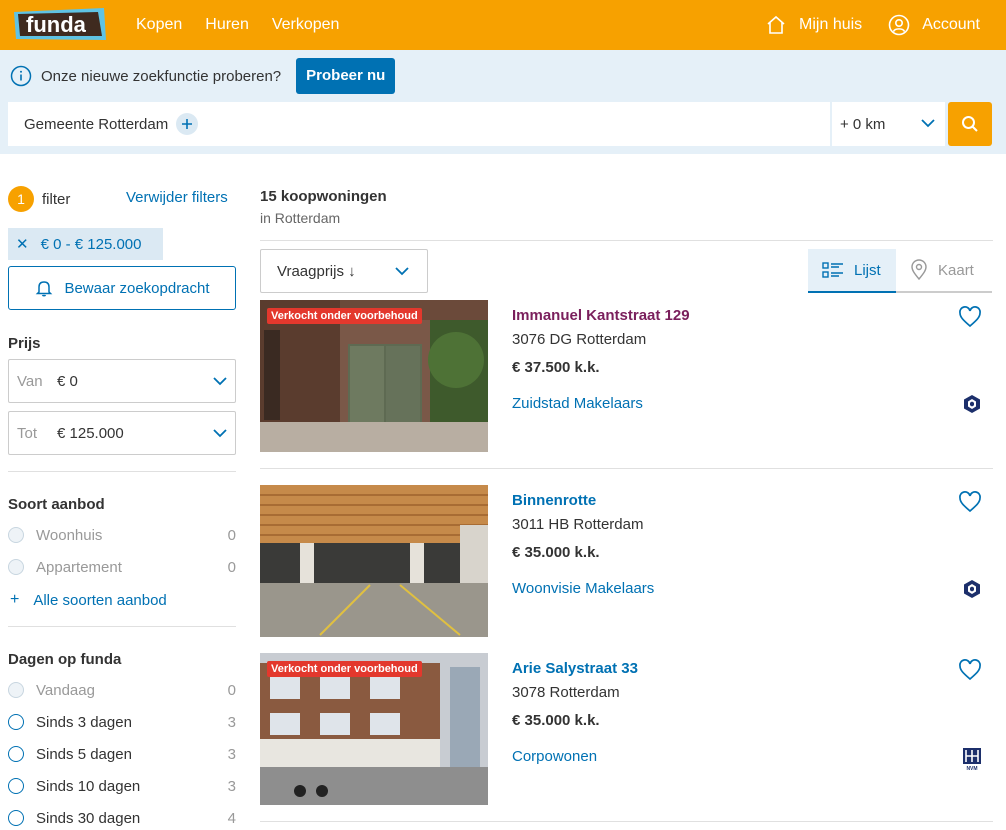 The width and height of the screenshot is (1006, 830). Describe the element at coordinates (15, 599) in the screenshot. I see `plus-icon: +` at that location.